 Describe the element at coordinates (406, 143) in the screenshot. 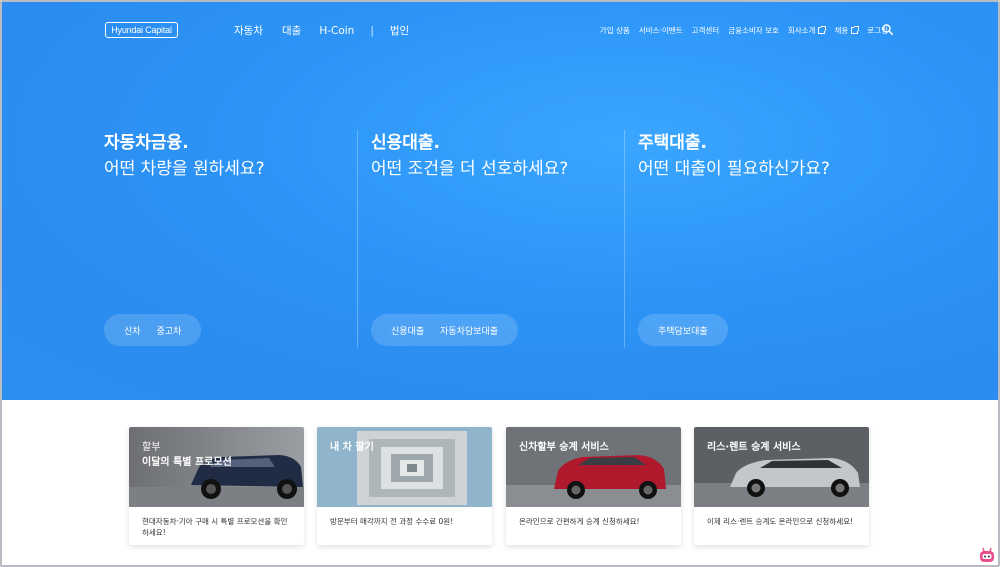

I see `hero-title: 신용대출.` at that location.